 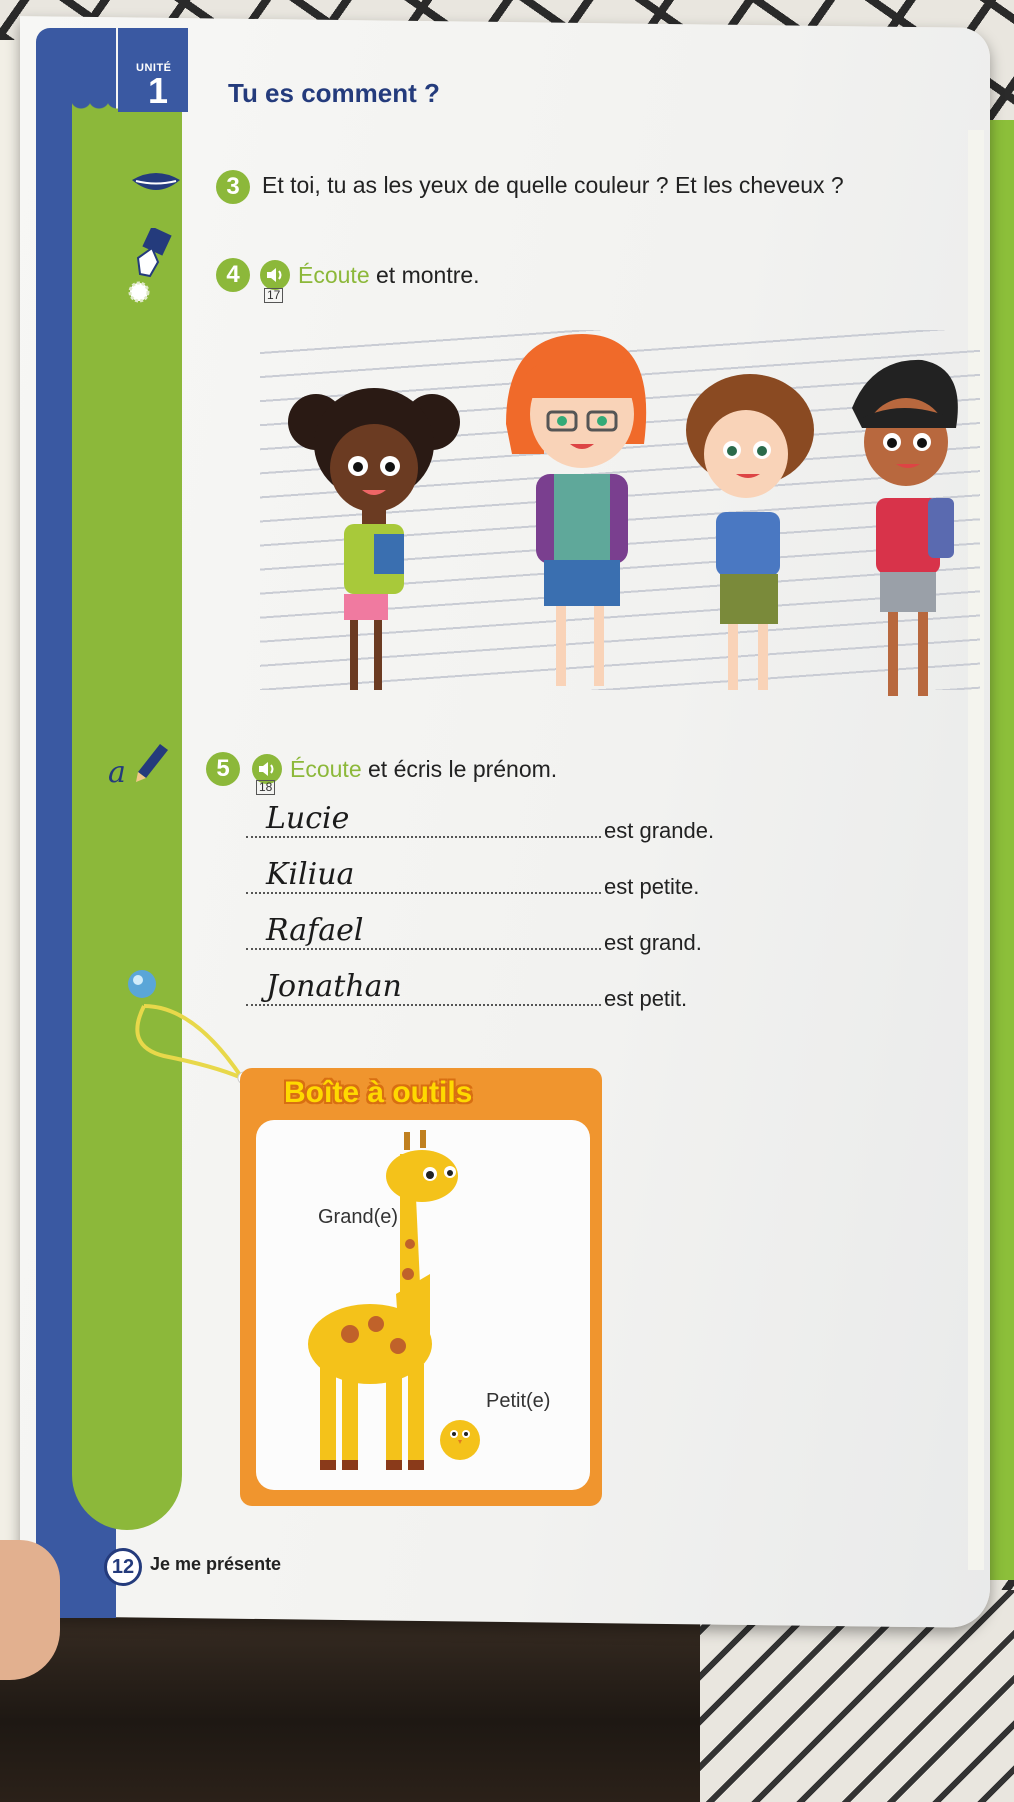 I want to click on chick-illustration, so click(x=460, y=1440).